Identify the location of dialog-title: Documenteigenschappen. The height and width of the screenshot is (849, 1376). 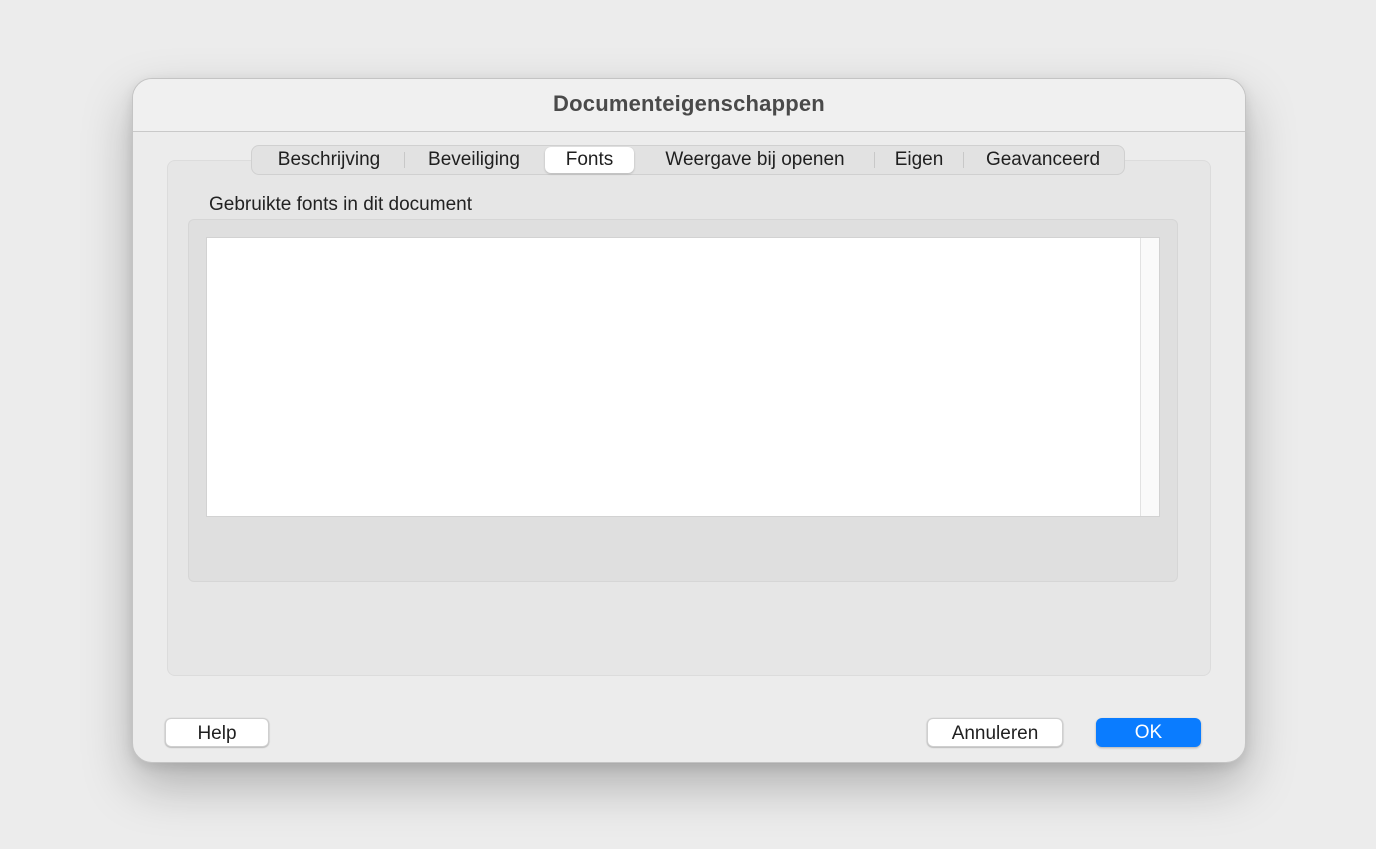
(689, 103).